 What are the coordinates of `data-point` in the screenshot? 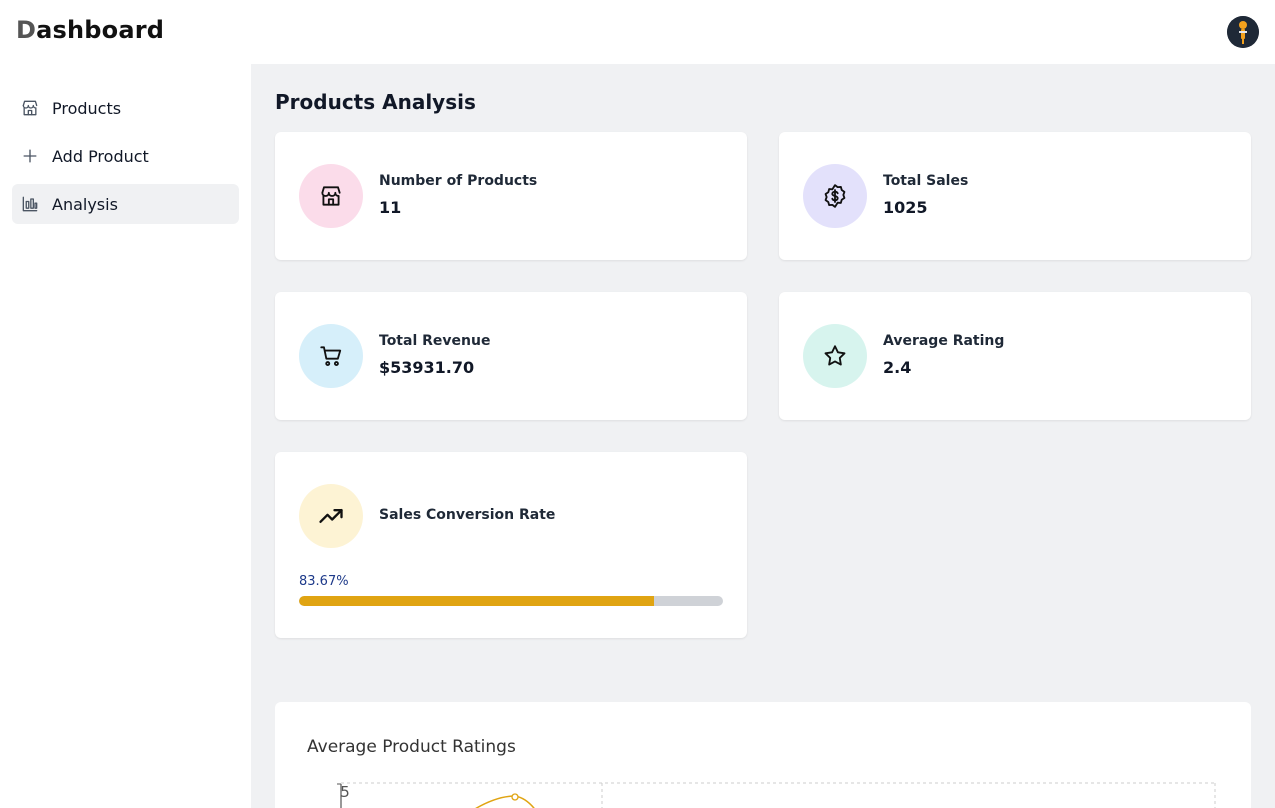 It's located at (515, 797).